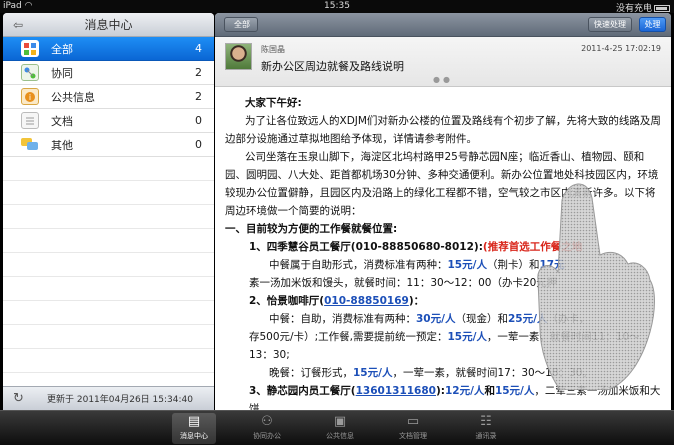 This screenshot has height=445, width=674. What do you see at coordinates (431, 373) in the screenshot?
I see `restaurant-detail: 晚餐：订餐形式，15元/人，一荤一素，就餐时间17：30～18：30。` at bounding box center [431, 373].